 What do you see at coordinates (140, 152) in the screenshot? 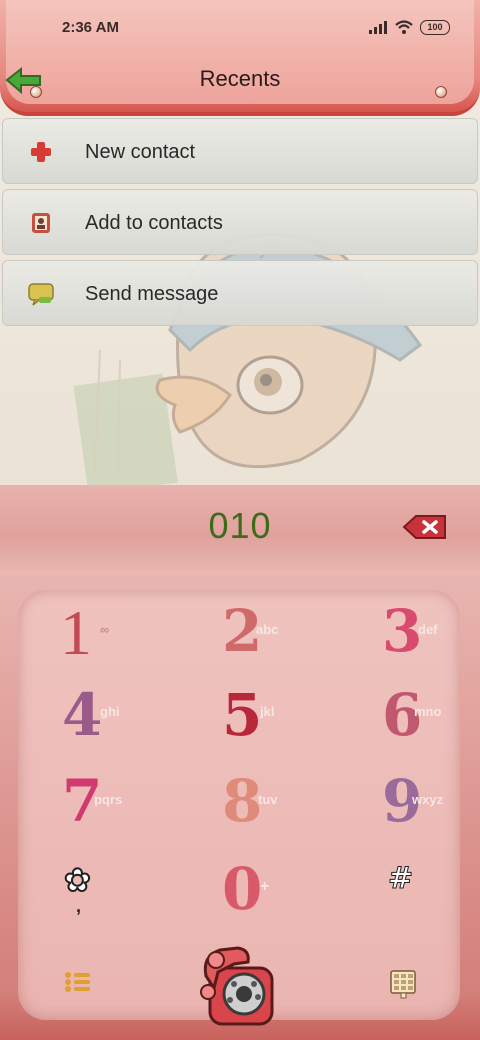
I see `new-contact-label: New contact` at bounding box center [140, 152].